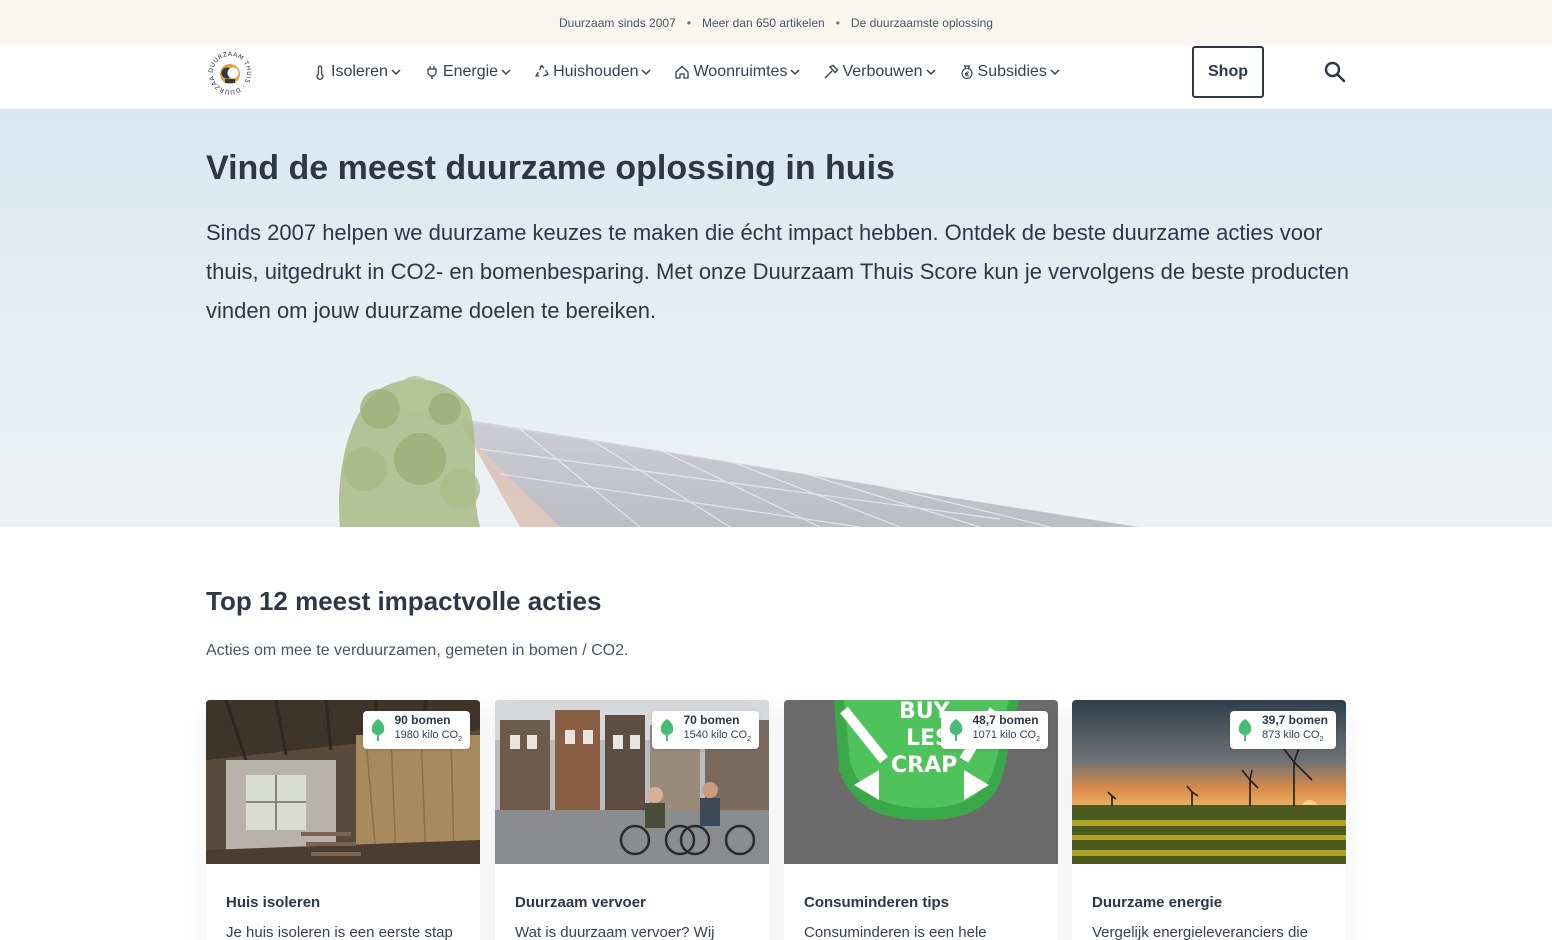 The width and height of the screenshot is (1552, 940). I want to click on hammer-icon, so click(831, 72).